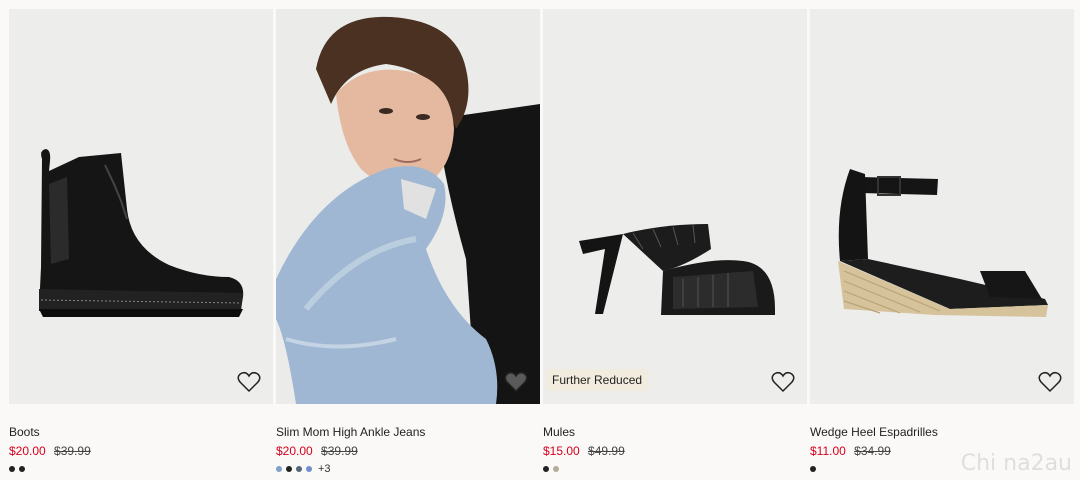 The image size is (1080, 480). What do you see at coordinates (561, 451) in the screenshot?
I see `sale-price: $15.00` at bounding box center [561, 451].